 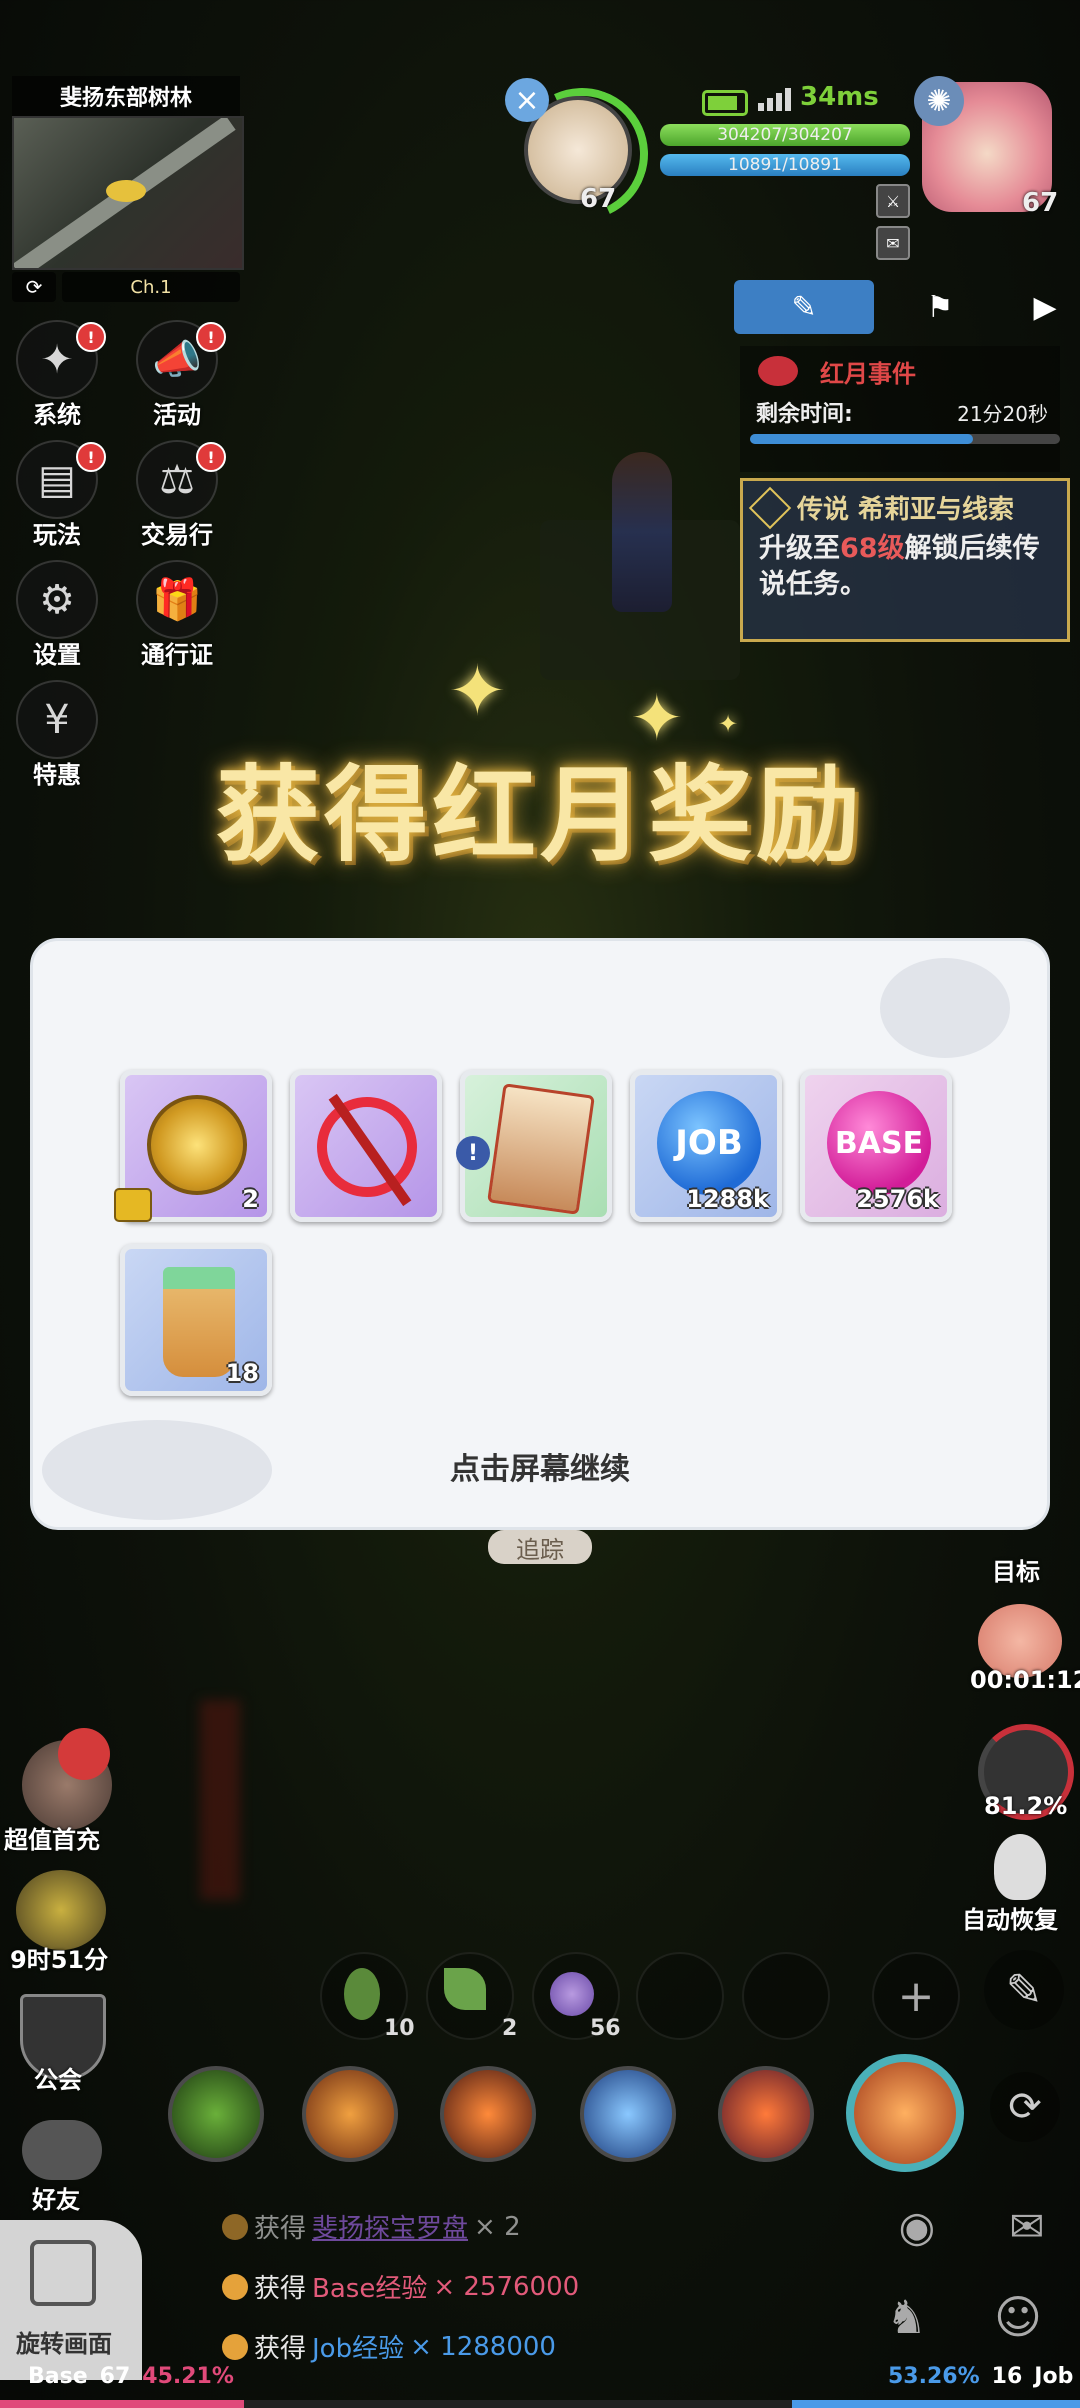 What do you see at coordinates (1024, 1990) in the screenshot?
I see `sword-quill-icon: ✎` at bounding box center [1024, 1990].